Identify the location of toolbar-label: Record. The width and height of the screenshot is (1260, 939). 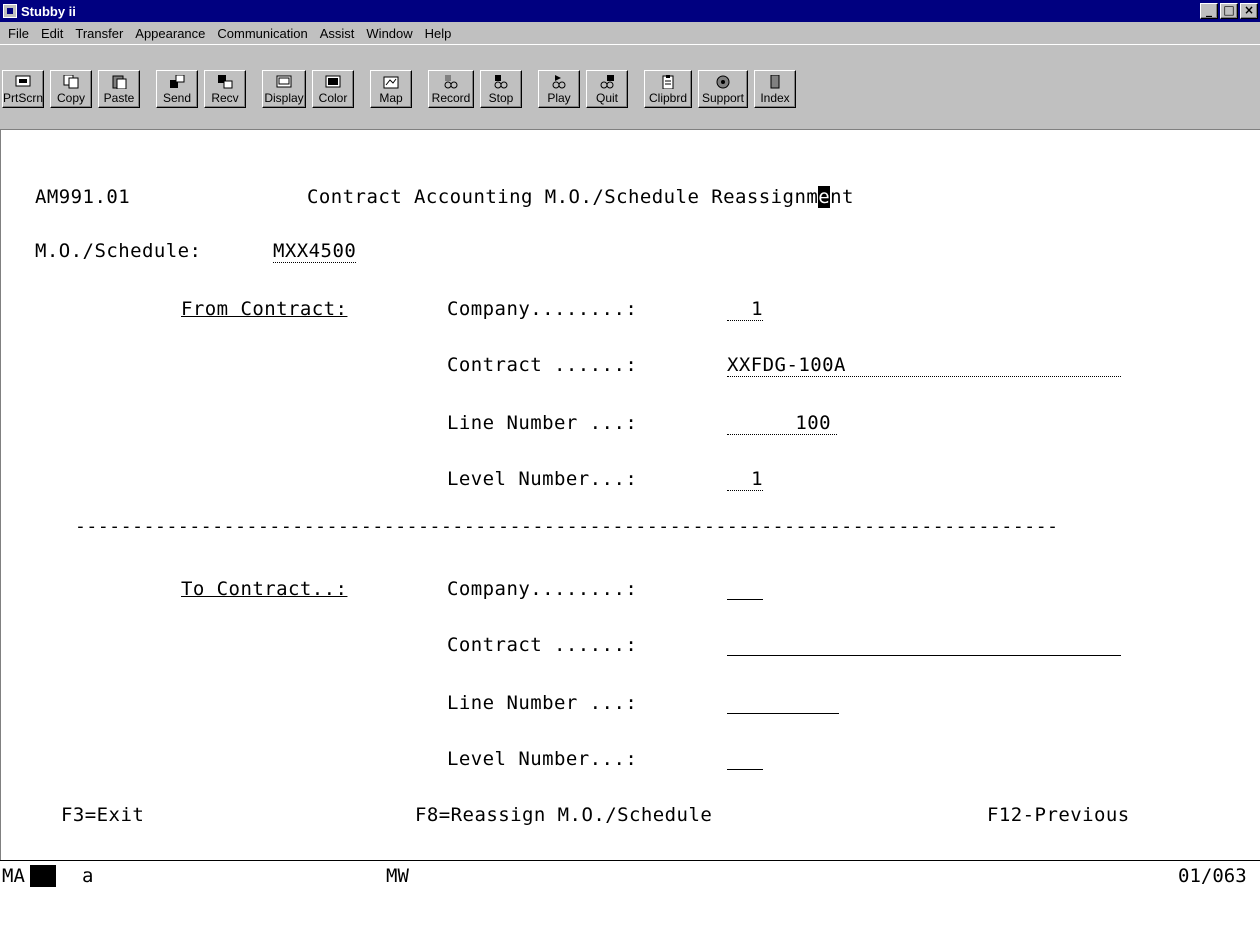
(451, 98).